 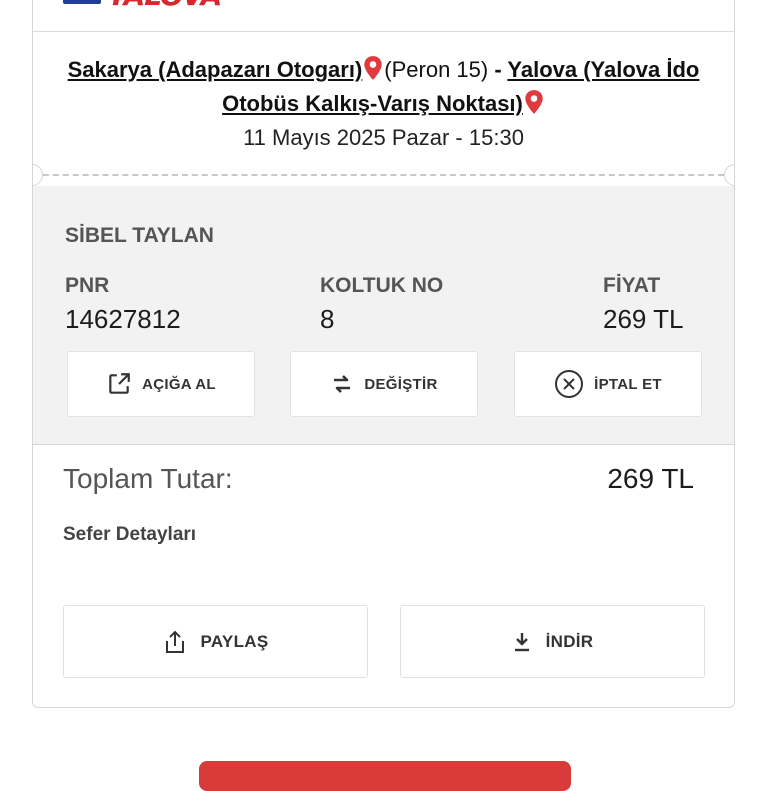 I want to click on pnr-label: PNR, so click(x=87, y=285).